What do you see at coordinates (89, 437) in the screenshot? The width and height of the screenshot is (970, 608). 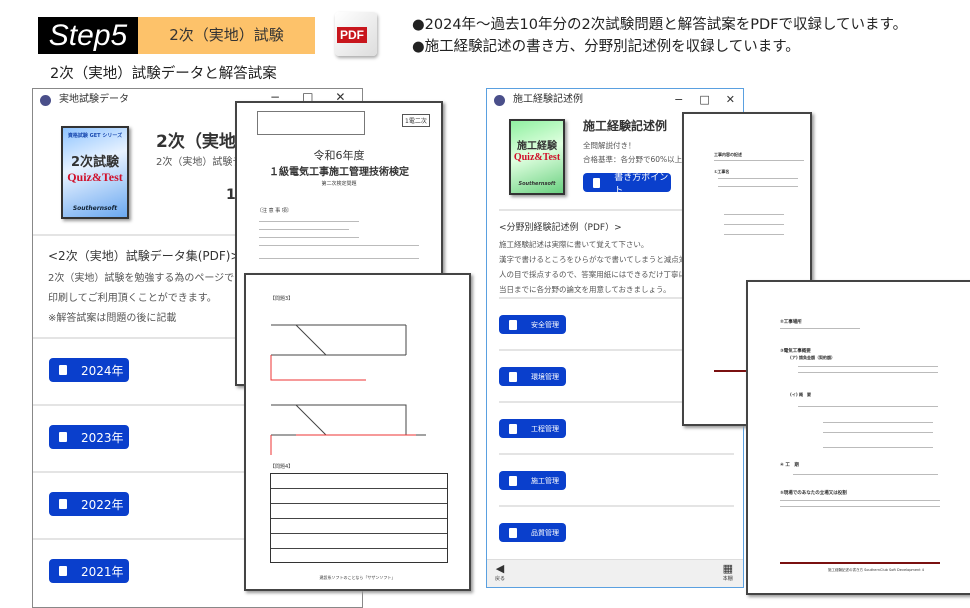 I see `year-2023-button: 2023年` at bounding box center [89, 437].